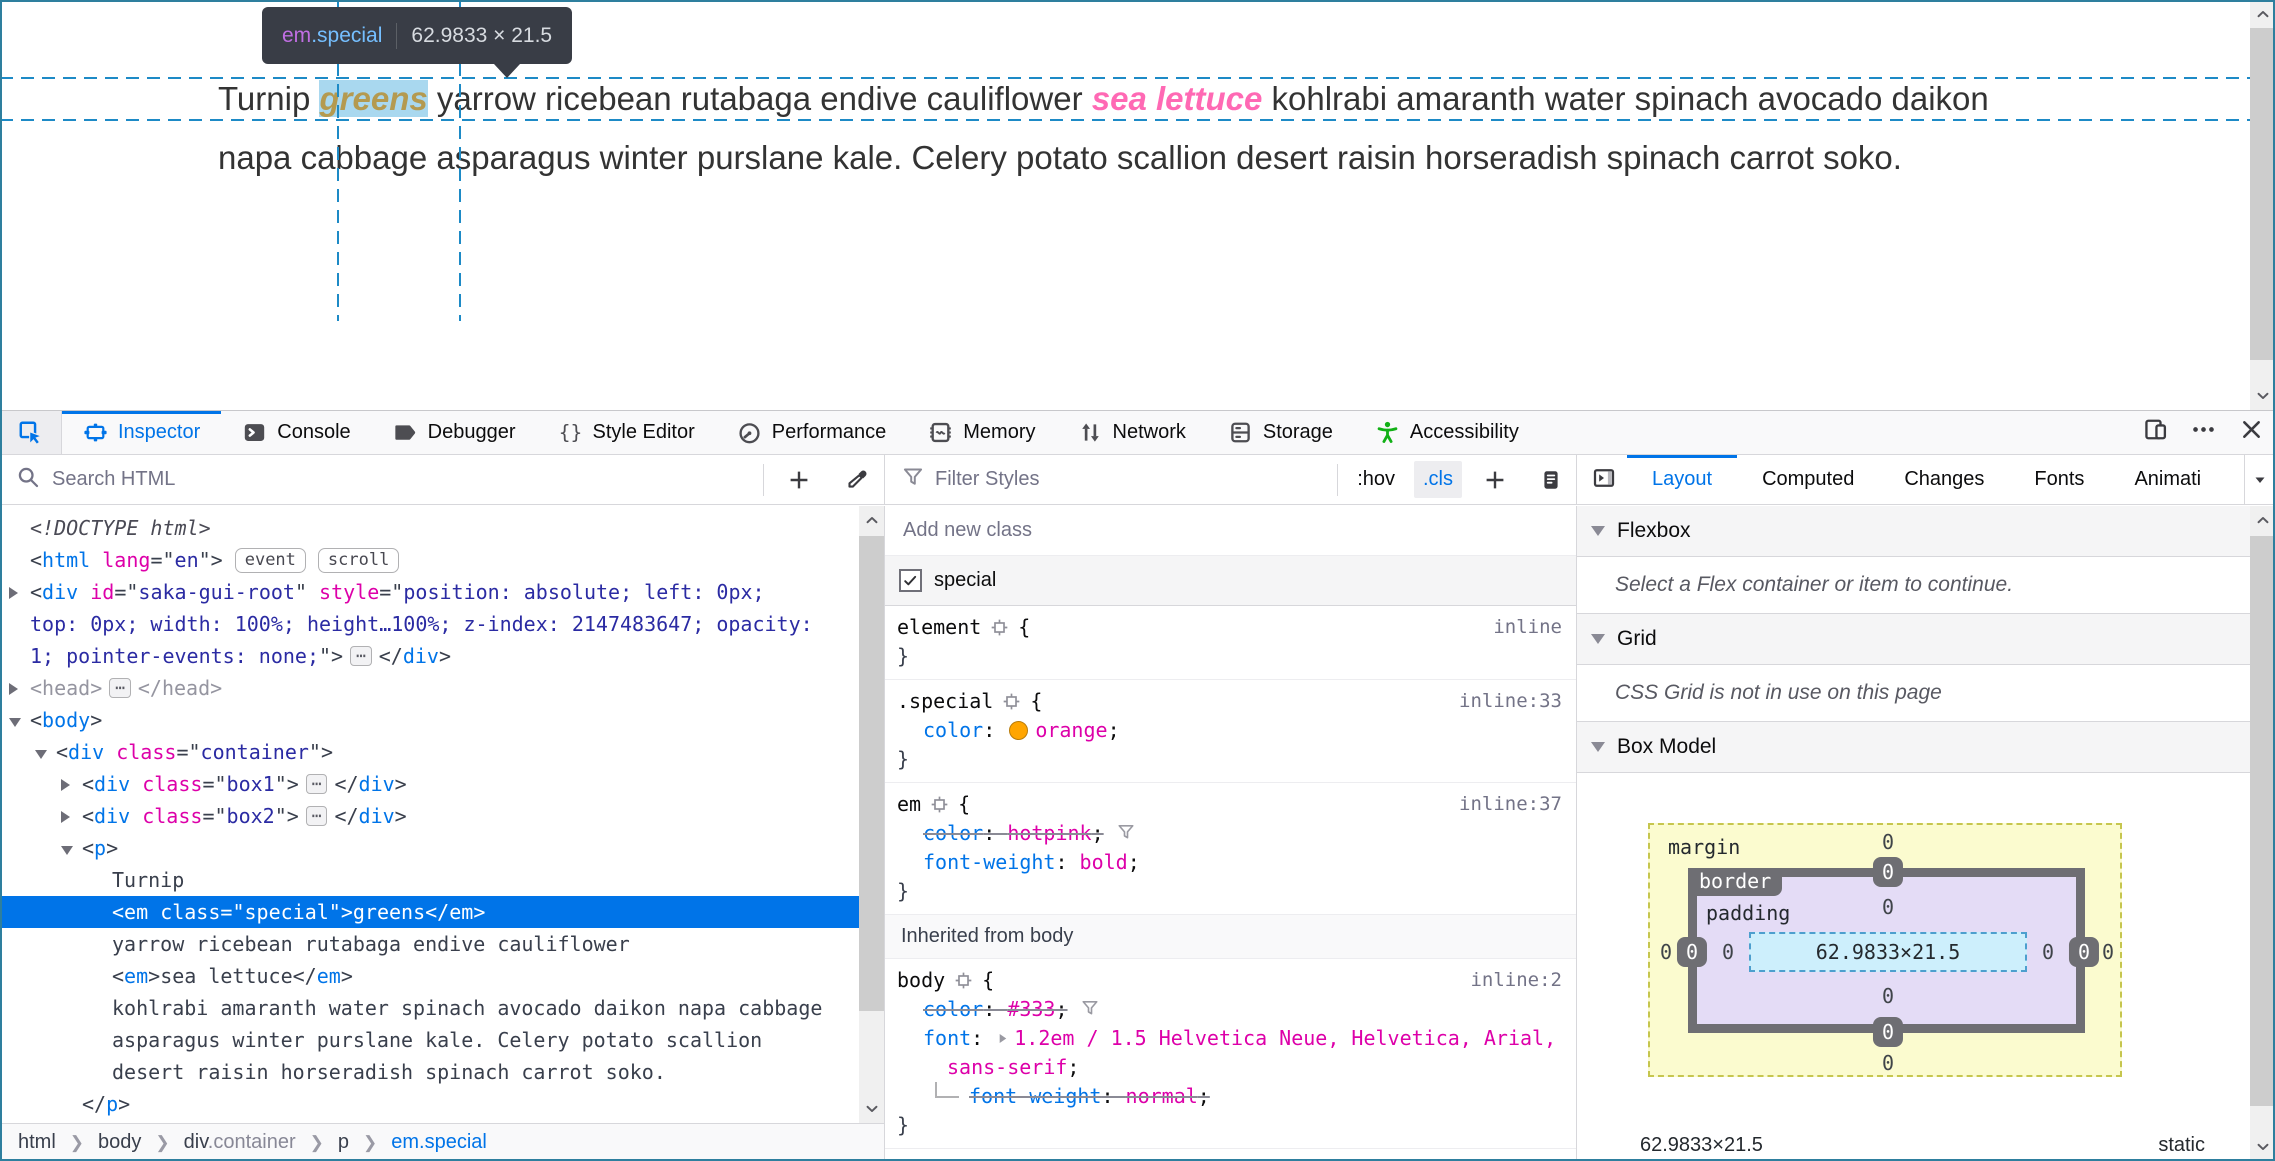  What do you see at coordinates (626, 432) in the screenshot?
I see `tab-style-editor: {} Style Editor` at bounding box center [626, 432].